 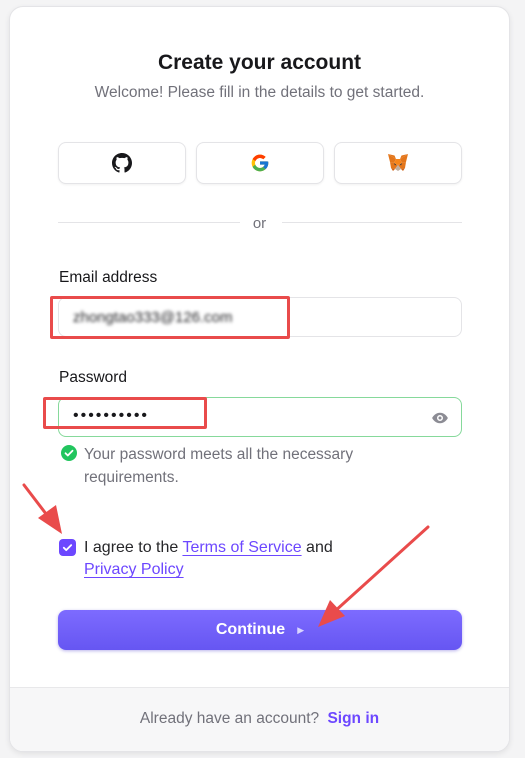 I want to click on continue-button: Continue ▶, so click(x=260, y=630).